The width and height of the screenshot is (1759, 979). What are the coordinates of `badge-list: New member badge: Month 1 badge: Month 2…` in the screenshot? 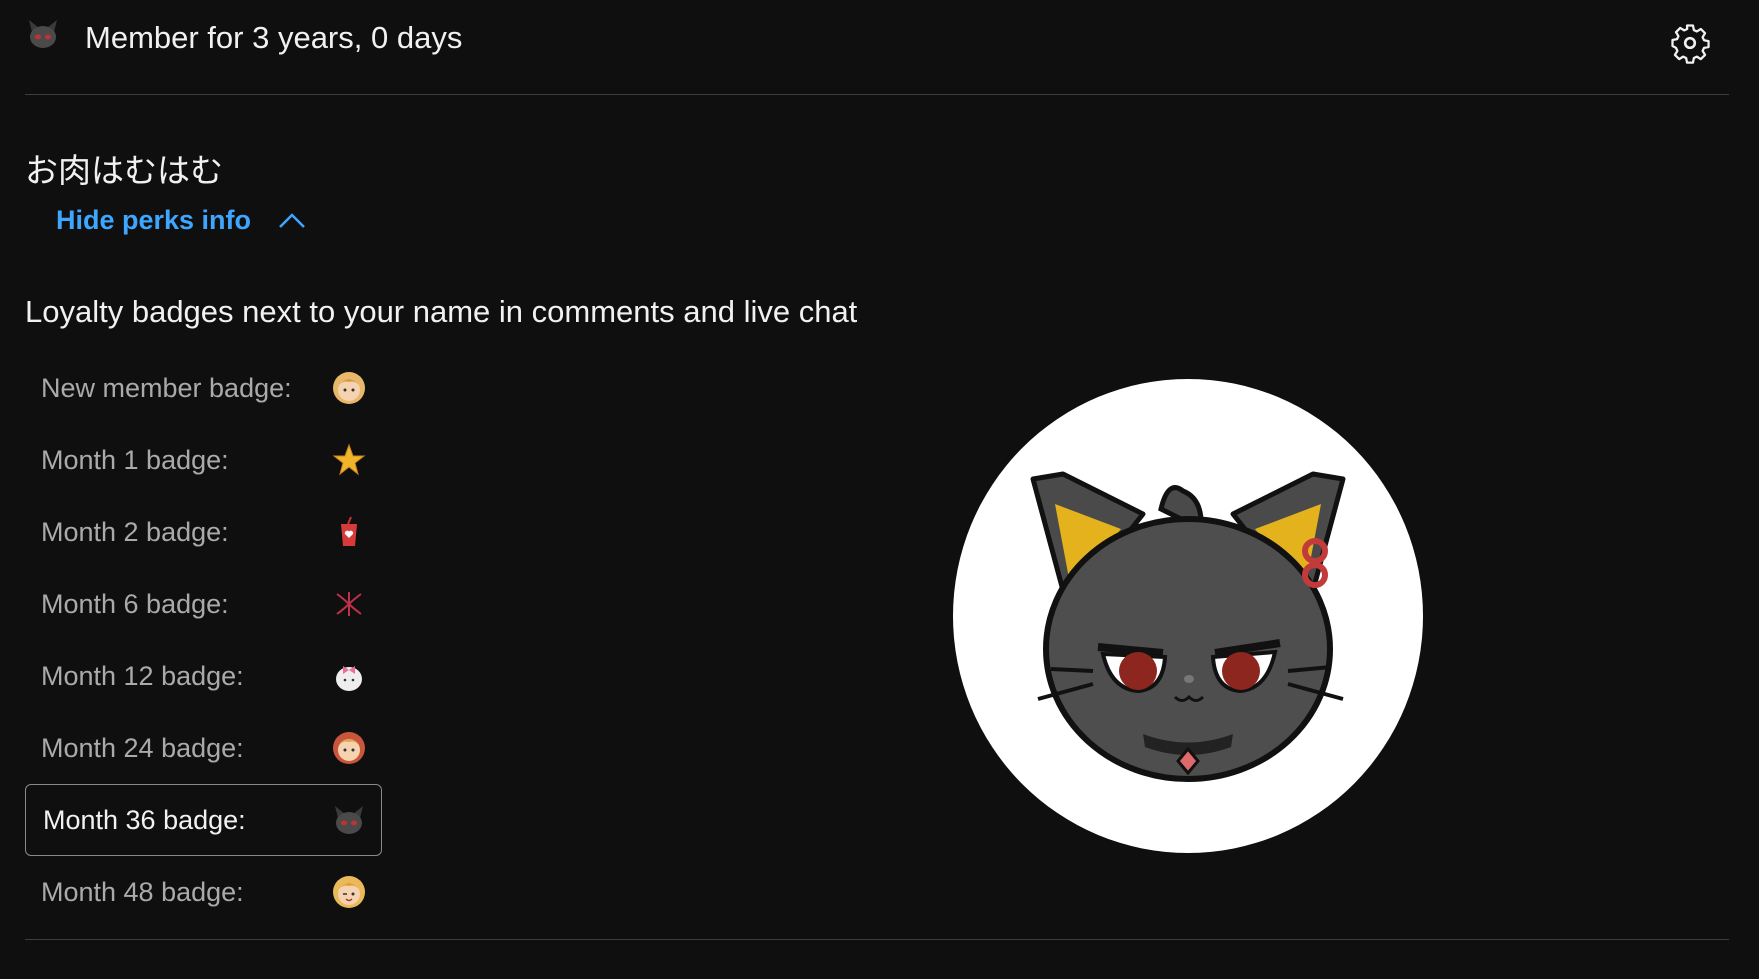 It's located at (203, 640).